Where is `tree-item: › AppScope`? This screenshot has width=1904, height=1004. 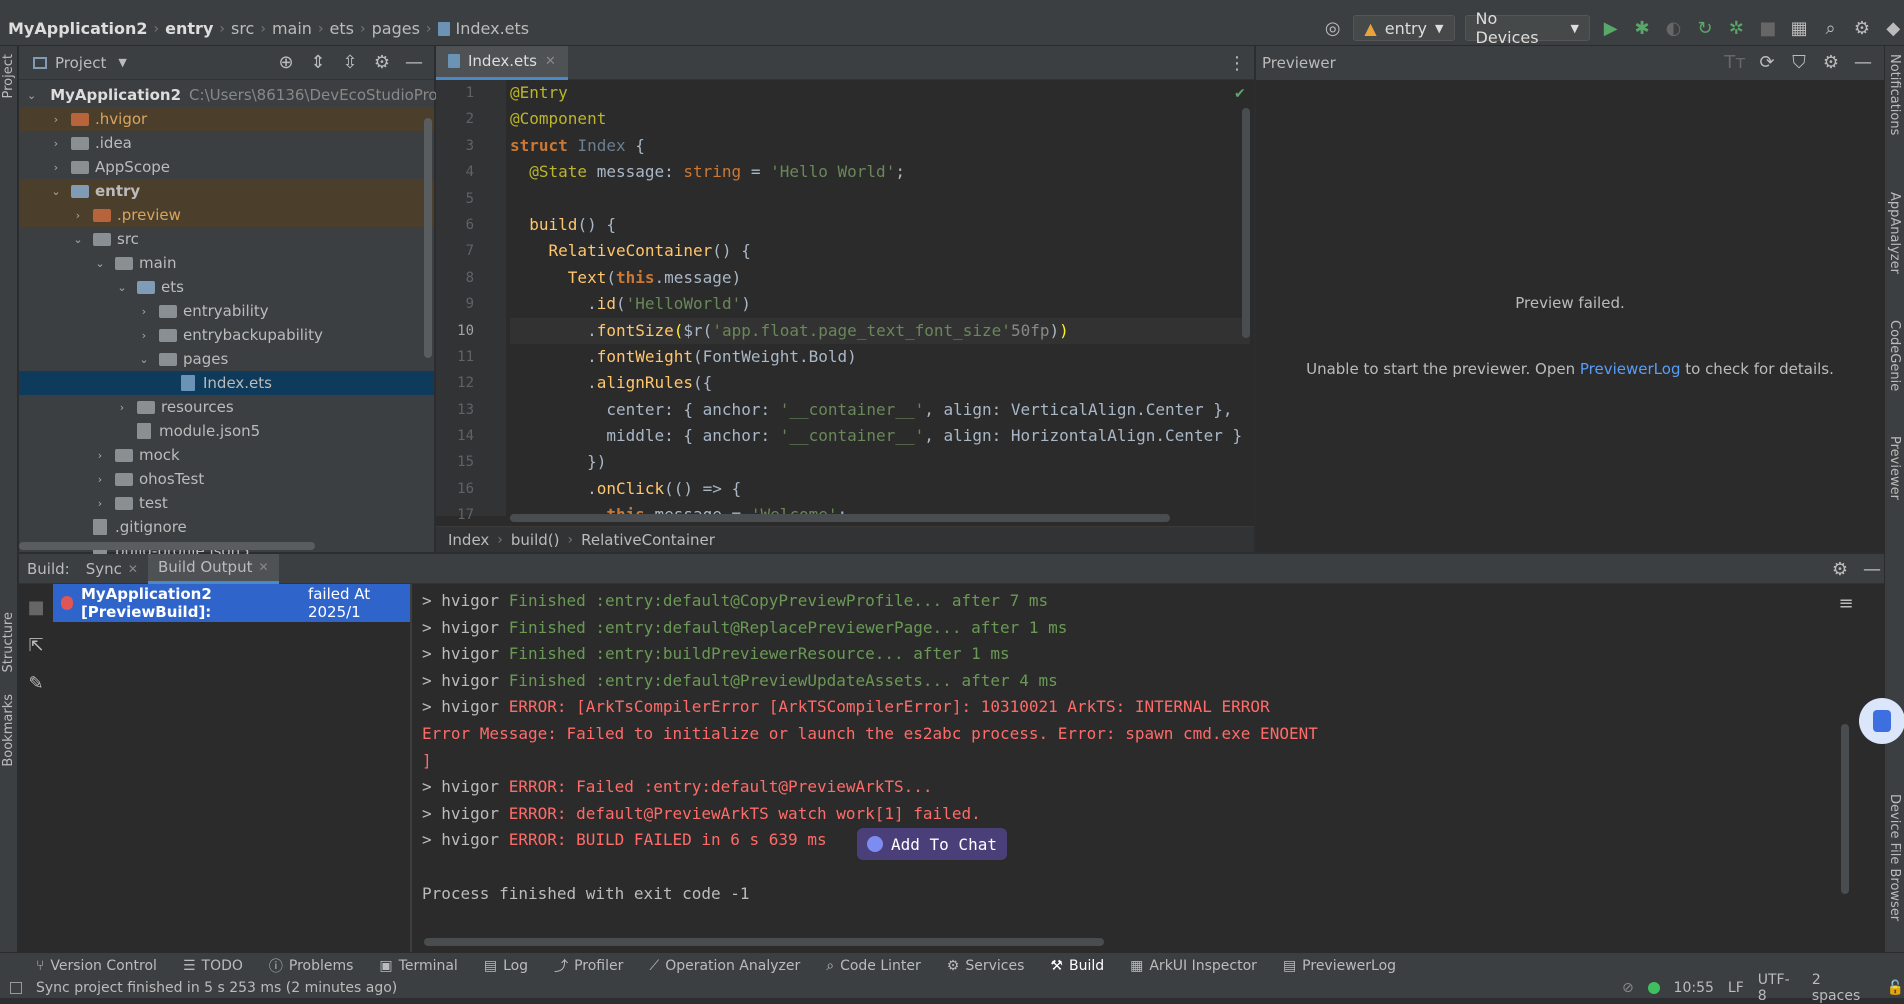 tree-item: › AppScope is located at coordinates (226, 167).